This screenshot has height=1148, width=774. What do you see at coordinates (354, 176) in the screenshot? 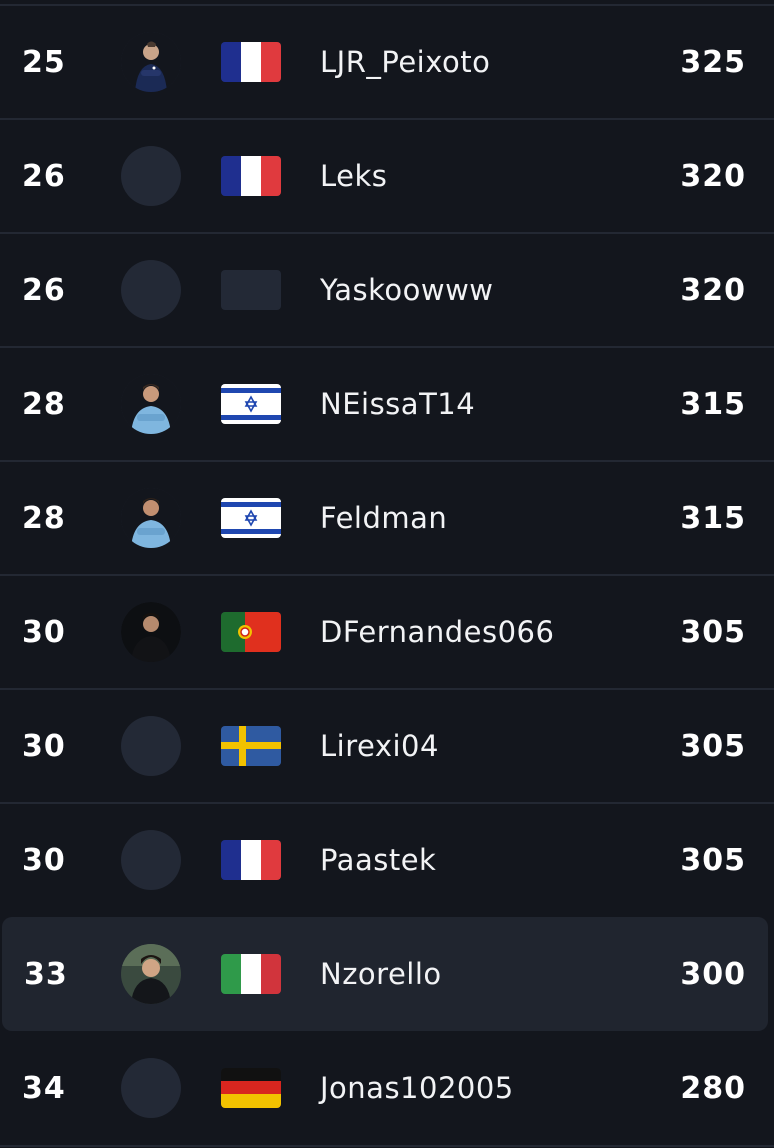
I see `player-name: Leks` at bounding box center [354, 176].